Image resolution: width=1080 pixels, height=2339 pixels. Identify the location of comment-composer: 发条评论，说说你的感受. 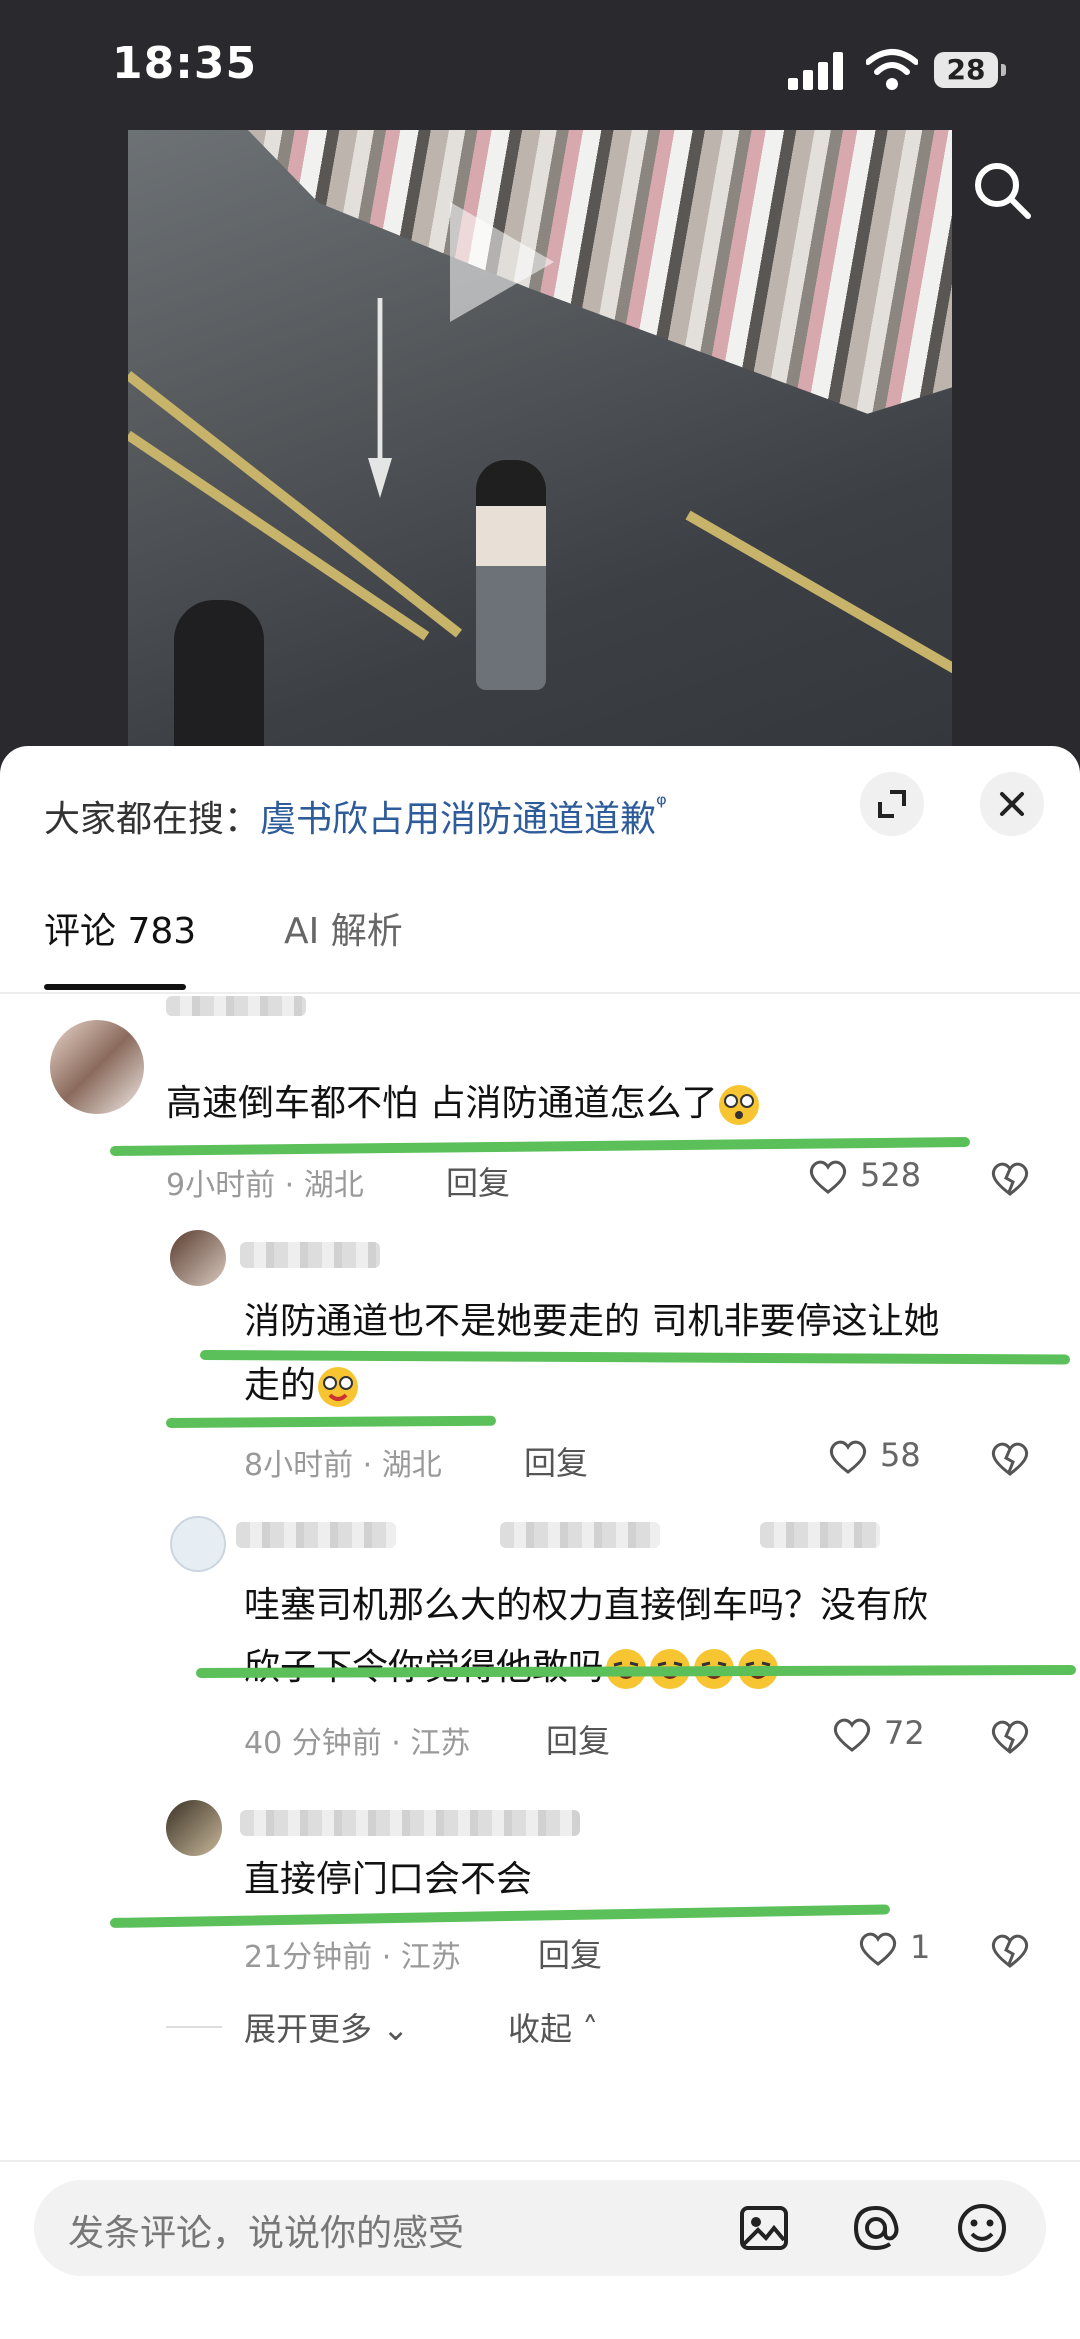
(540, 2249).